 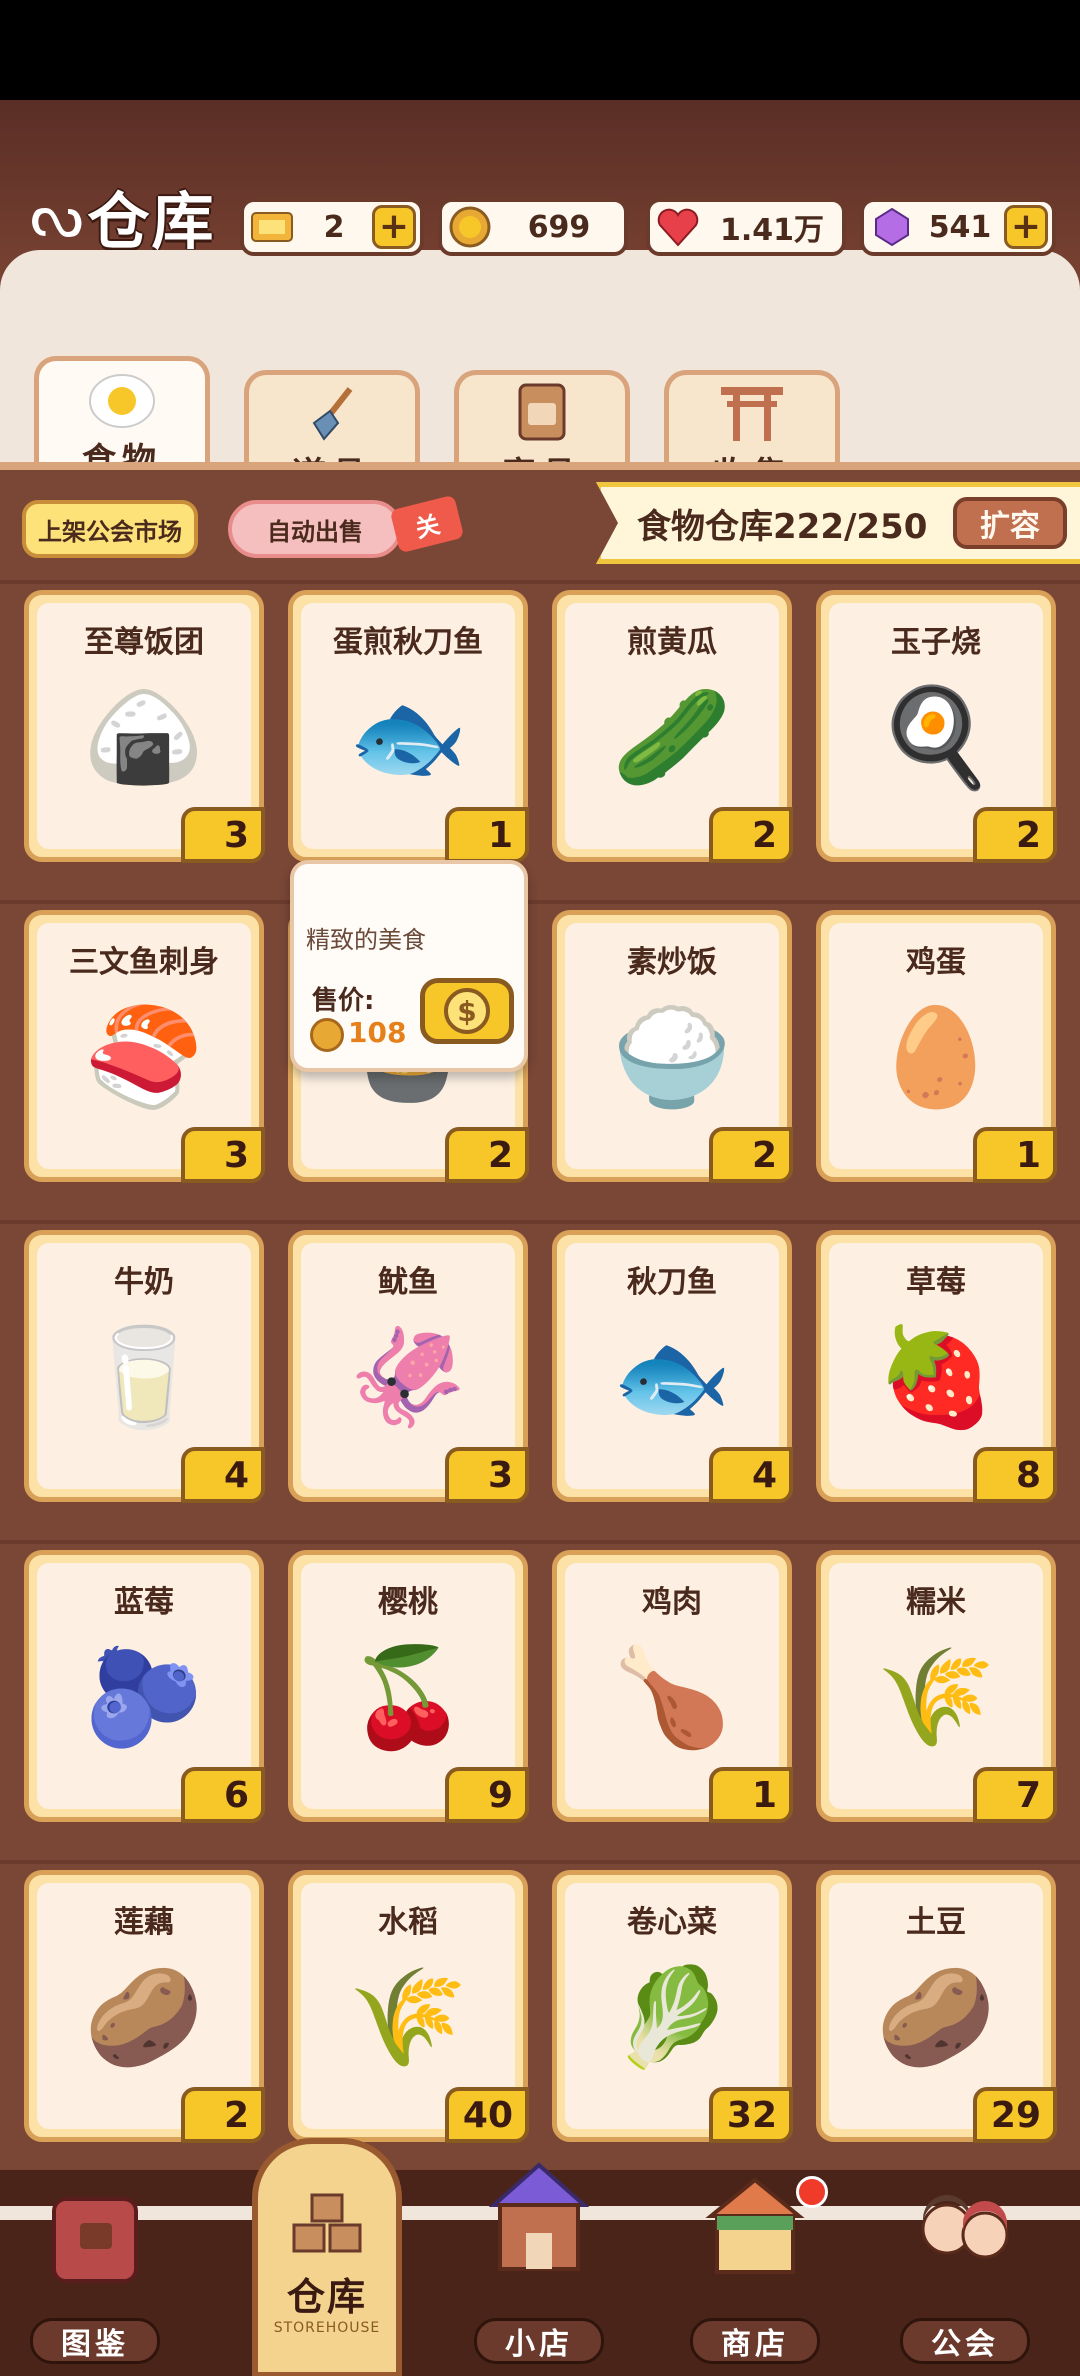 What do you see at coordinates (377, 1032) in the screenshot?
I see `tooltip-price-value: 108` at bounding box center [377, 1032].